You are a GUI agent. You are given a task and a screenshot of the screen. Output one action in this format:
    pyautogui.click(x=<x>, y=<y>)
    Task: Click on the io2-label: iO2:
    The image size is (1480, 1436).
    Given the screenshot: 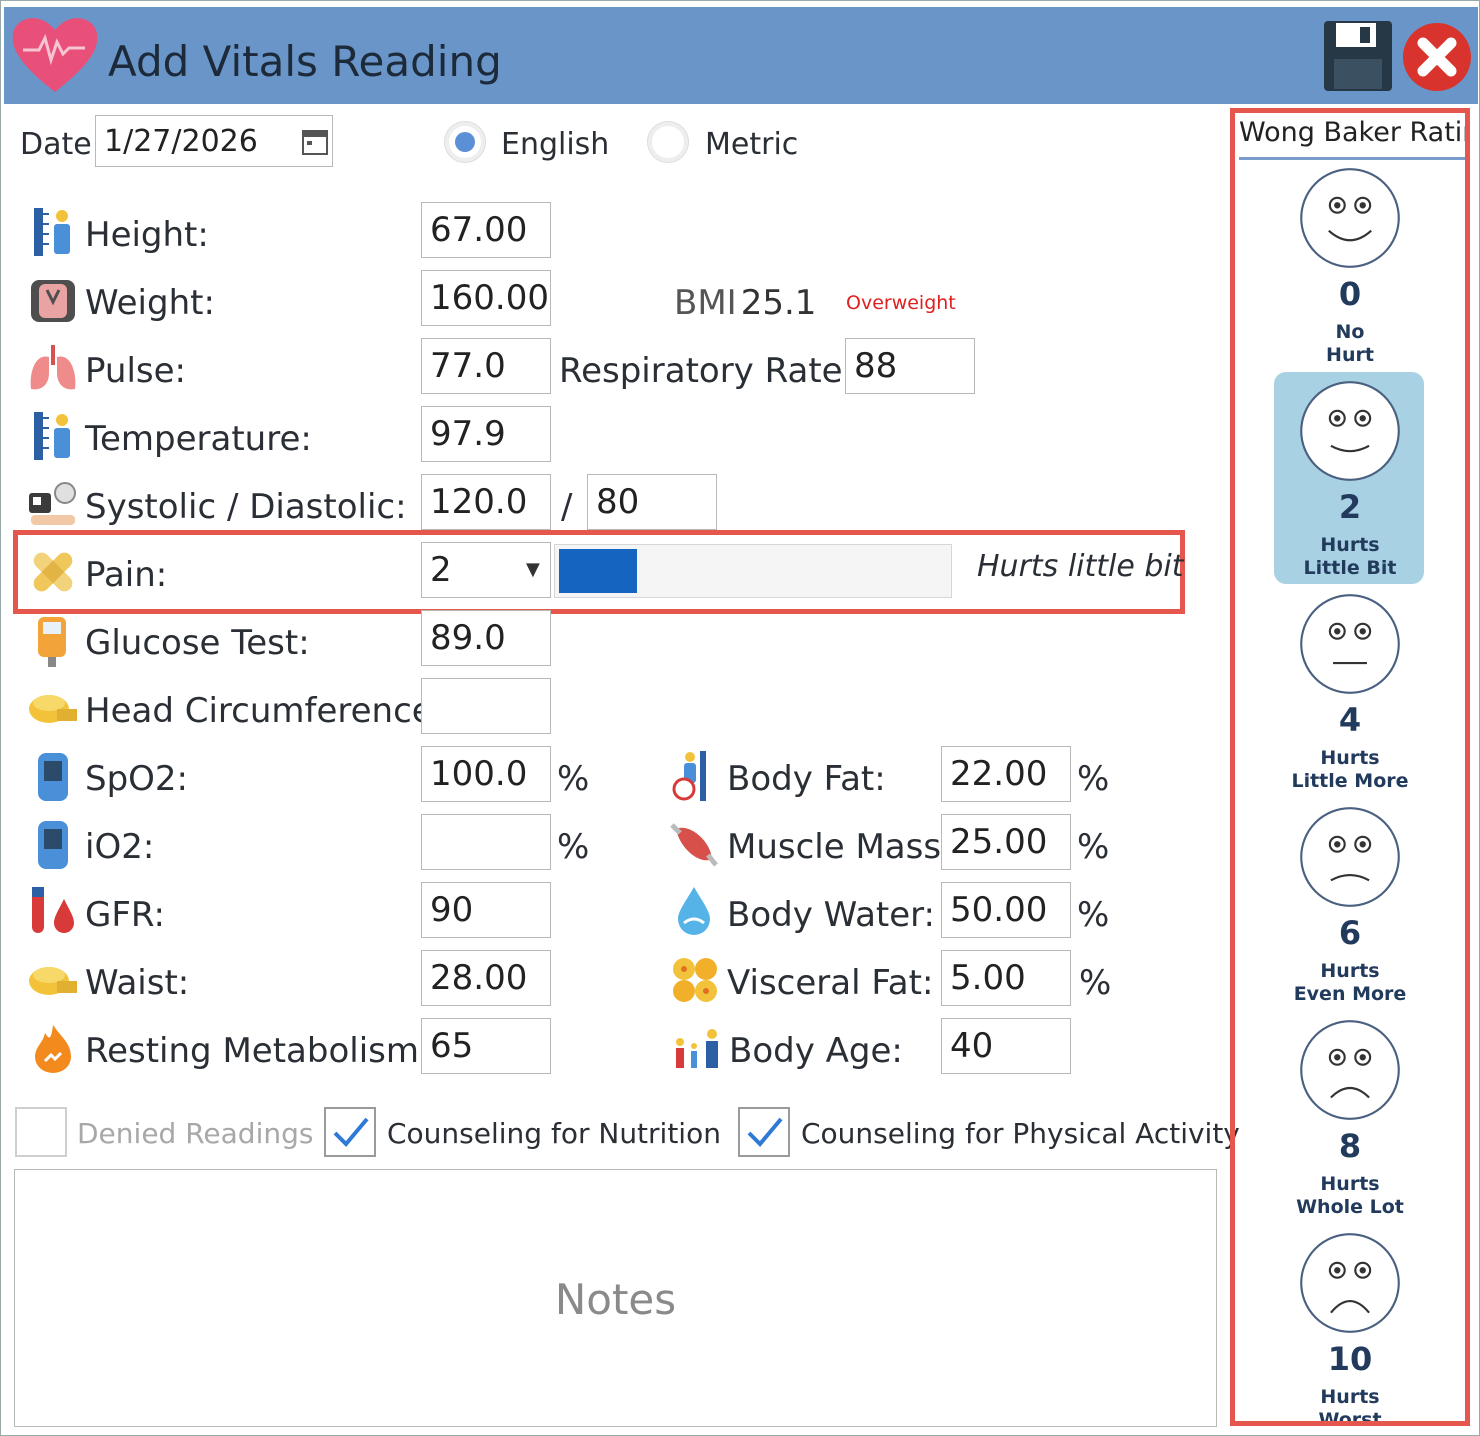 What is the action you would take?
    pyautogui.click(x=120, y=847)
    